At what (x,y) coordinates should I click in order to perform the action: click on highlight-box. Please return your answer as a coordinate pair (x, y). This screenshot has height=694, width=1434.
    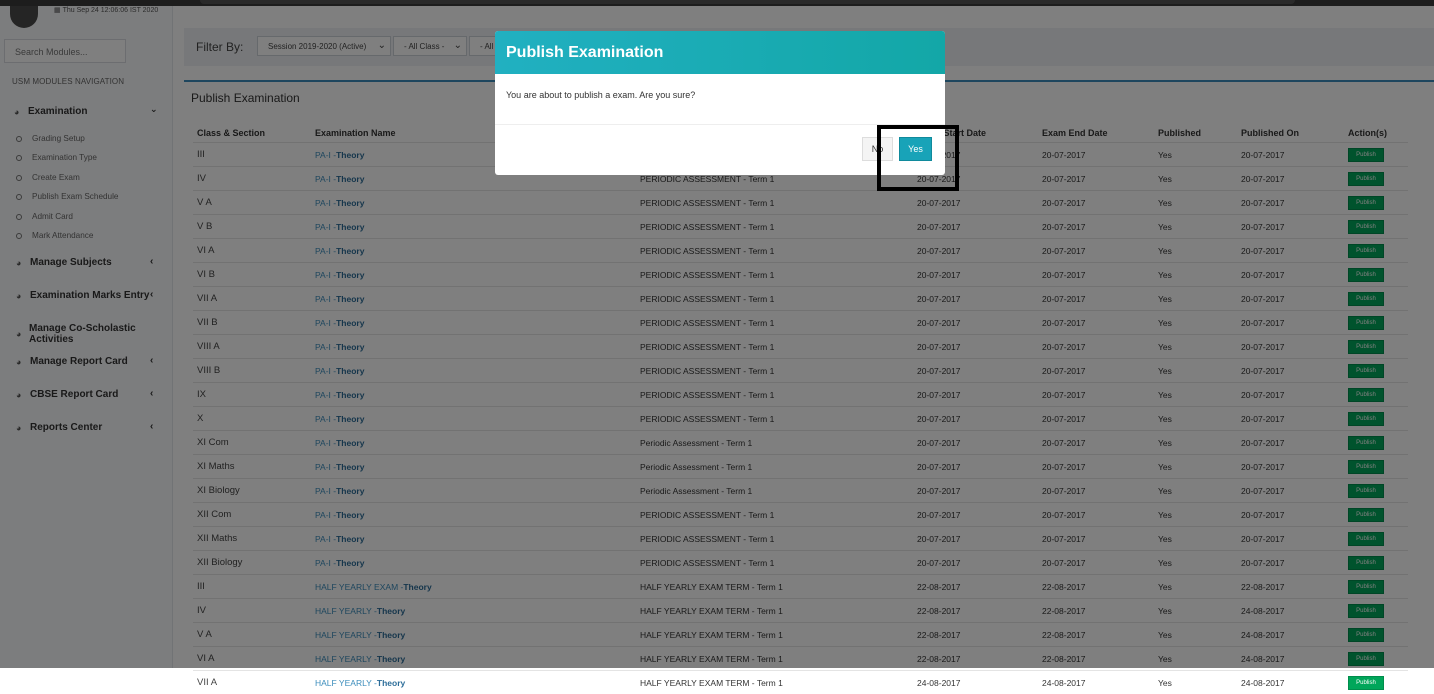
    Looking at the image, I should click on (918, 158).